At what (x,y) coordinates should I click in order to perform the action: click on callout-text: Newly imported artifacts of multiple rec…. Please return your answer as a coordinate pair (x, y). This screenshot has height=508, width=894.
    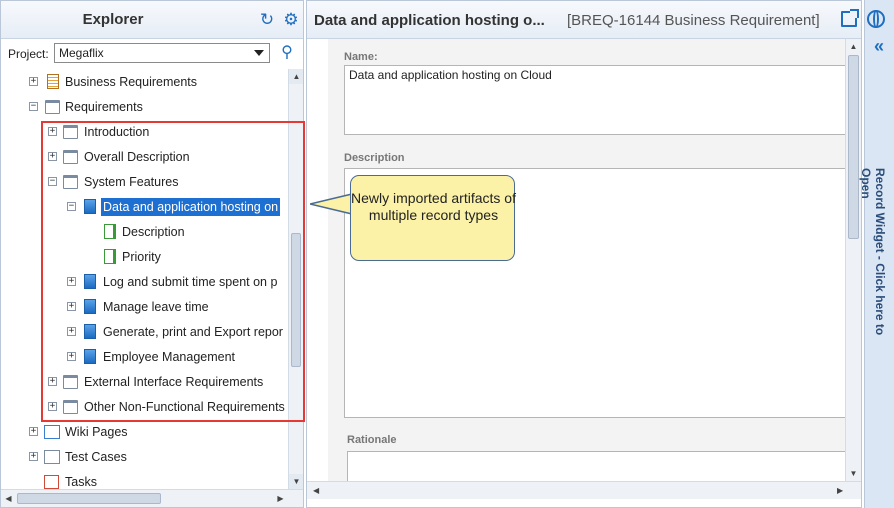
    Looking at the image, I should click on (433, 206).